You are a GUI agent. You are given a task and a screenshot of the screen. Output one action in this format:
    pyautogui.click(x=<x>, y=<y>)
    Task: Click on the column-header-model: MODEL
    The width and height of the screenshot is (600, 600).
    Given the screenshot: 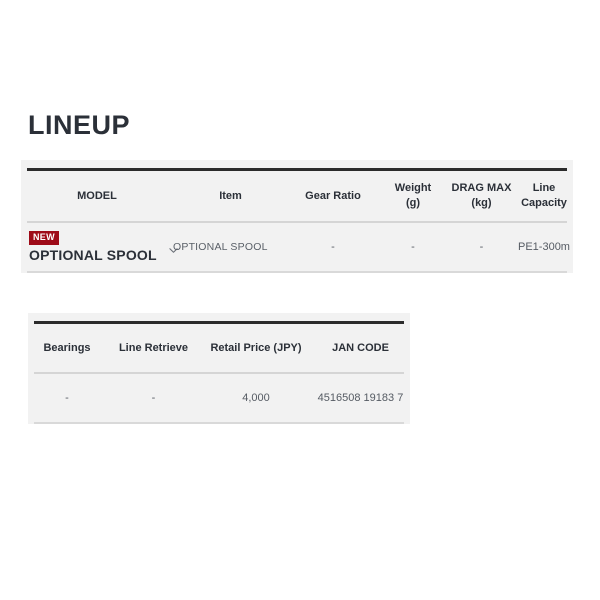 What is the action you would take?
    pyautogui.click(x=97, y=195)
    